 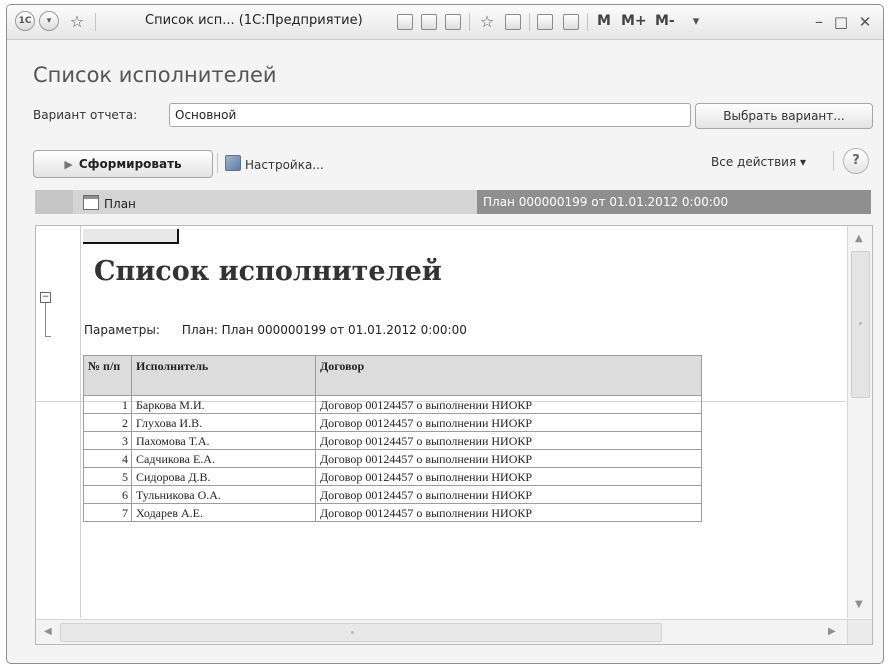 What do you see at coordinates (48, 336) in the screenshot?
I see `group-line-end` at bounding box center [48, 336].